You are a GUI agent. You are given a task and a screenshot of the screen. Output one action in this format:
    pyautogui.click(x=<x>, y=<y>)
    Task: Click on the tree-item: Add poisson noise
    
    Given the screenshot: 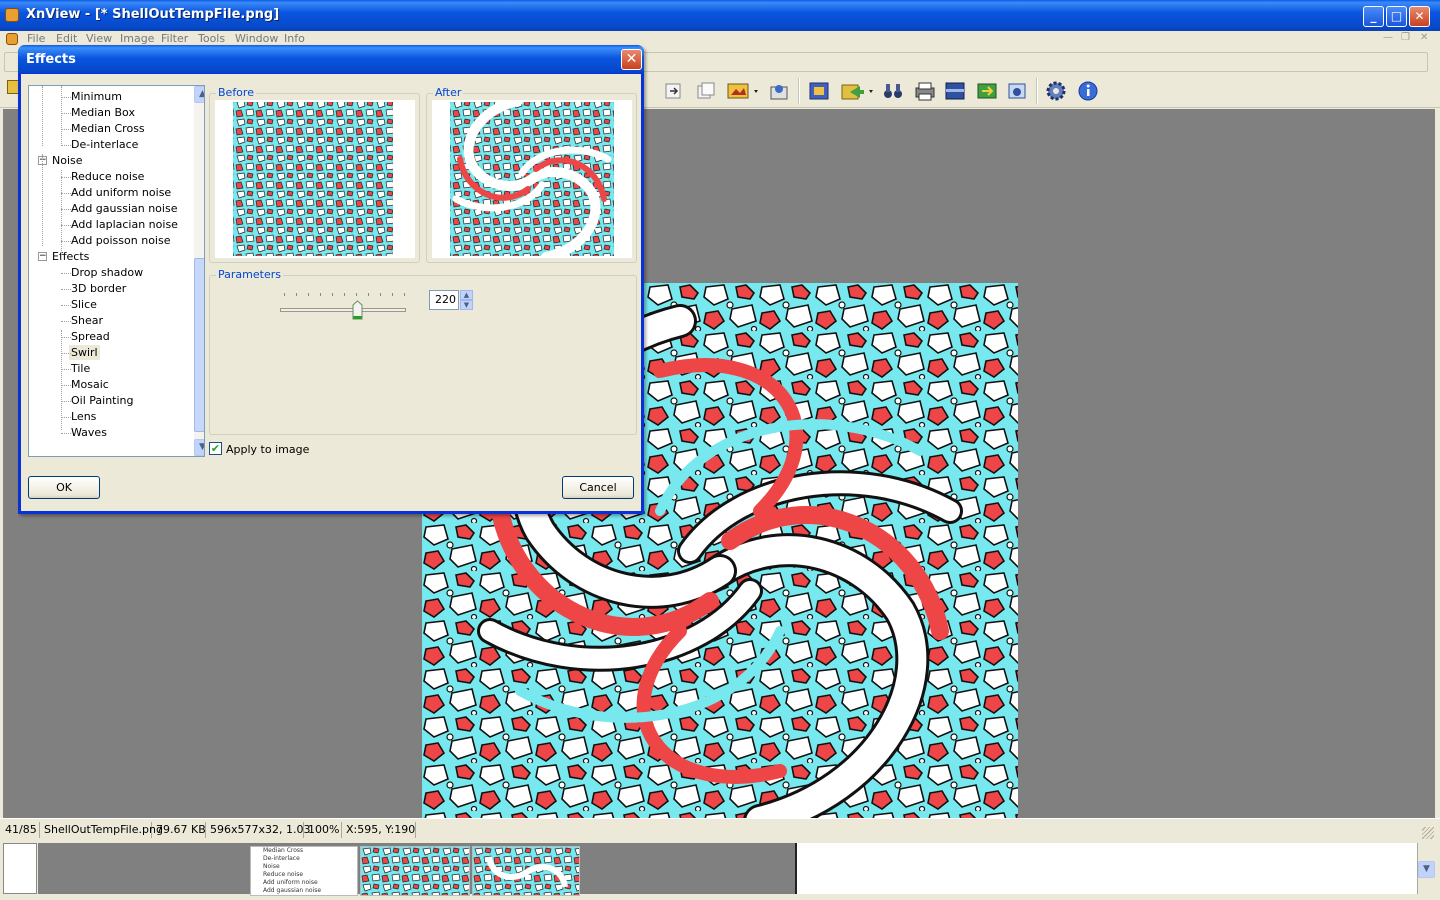 What is the action you would take?
    pyautogui.click(x=120, y=240)
    